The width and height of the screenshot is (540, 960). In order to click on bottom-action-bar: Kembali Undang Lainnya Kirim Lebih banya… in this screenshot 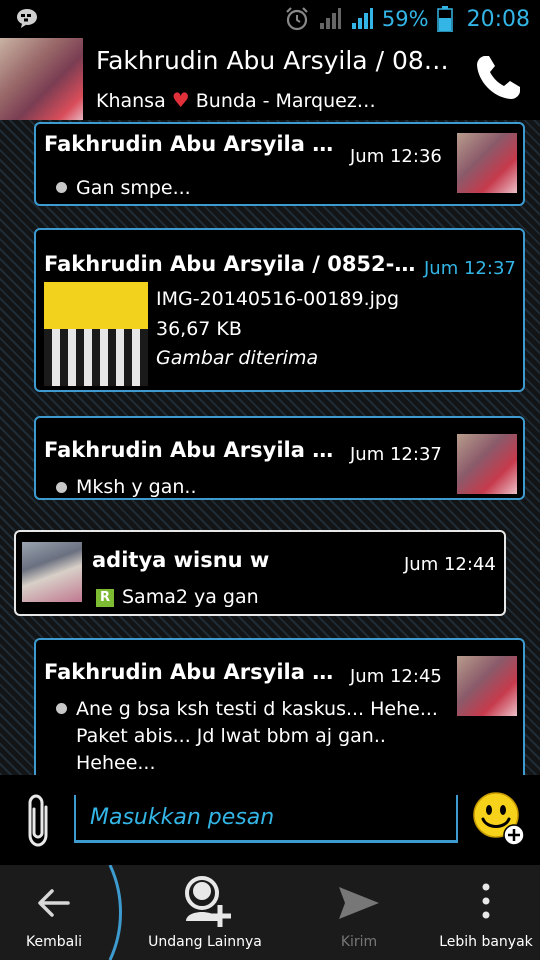, I will do `click(270, 912)`.